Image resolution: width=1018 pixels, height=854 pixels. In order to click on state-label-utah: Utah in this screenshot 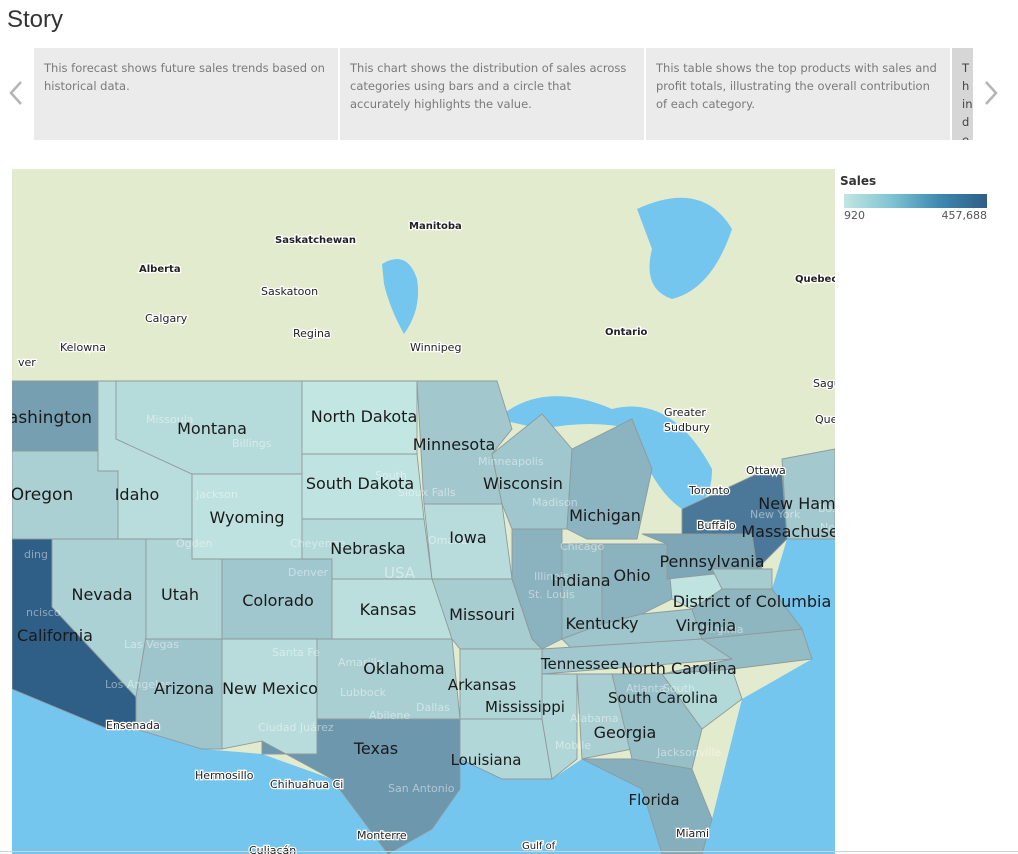, I will do `click(180, 594)`.